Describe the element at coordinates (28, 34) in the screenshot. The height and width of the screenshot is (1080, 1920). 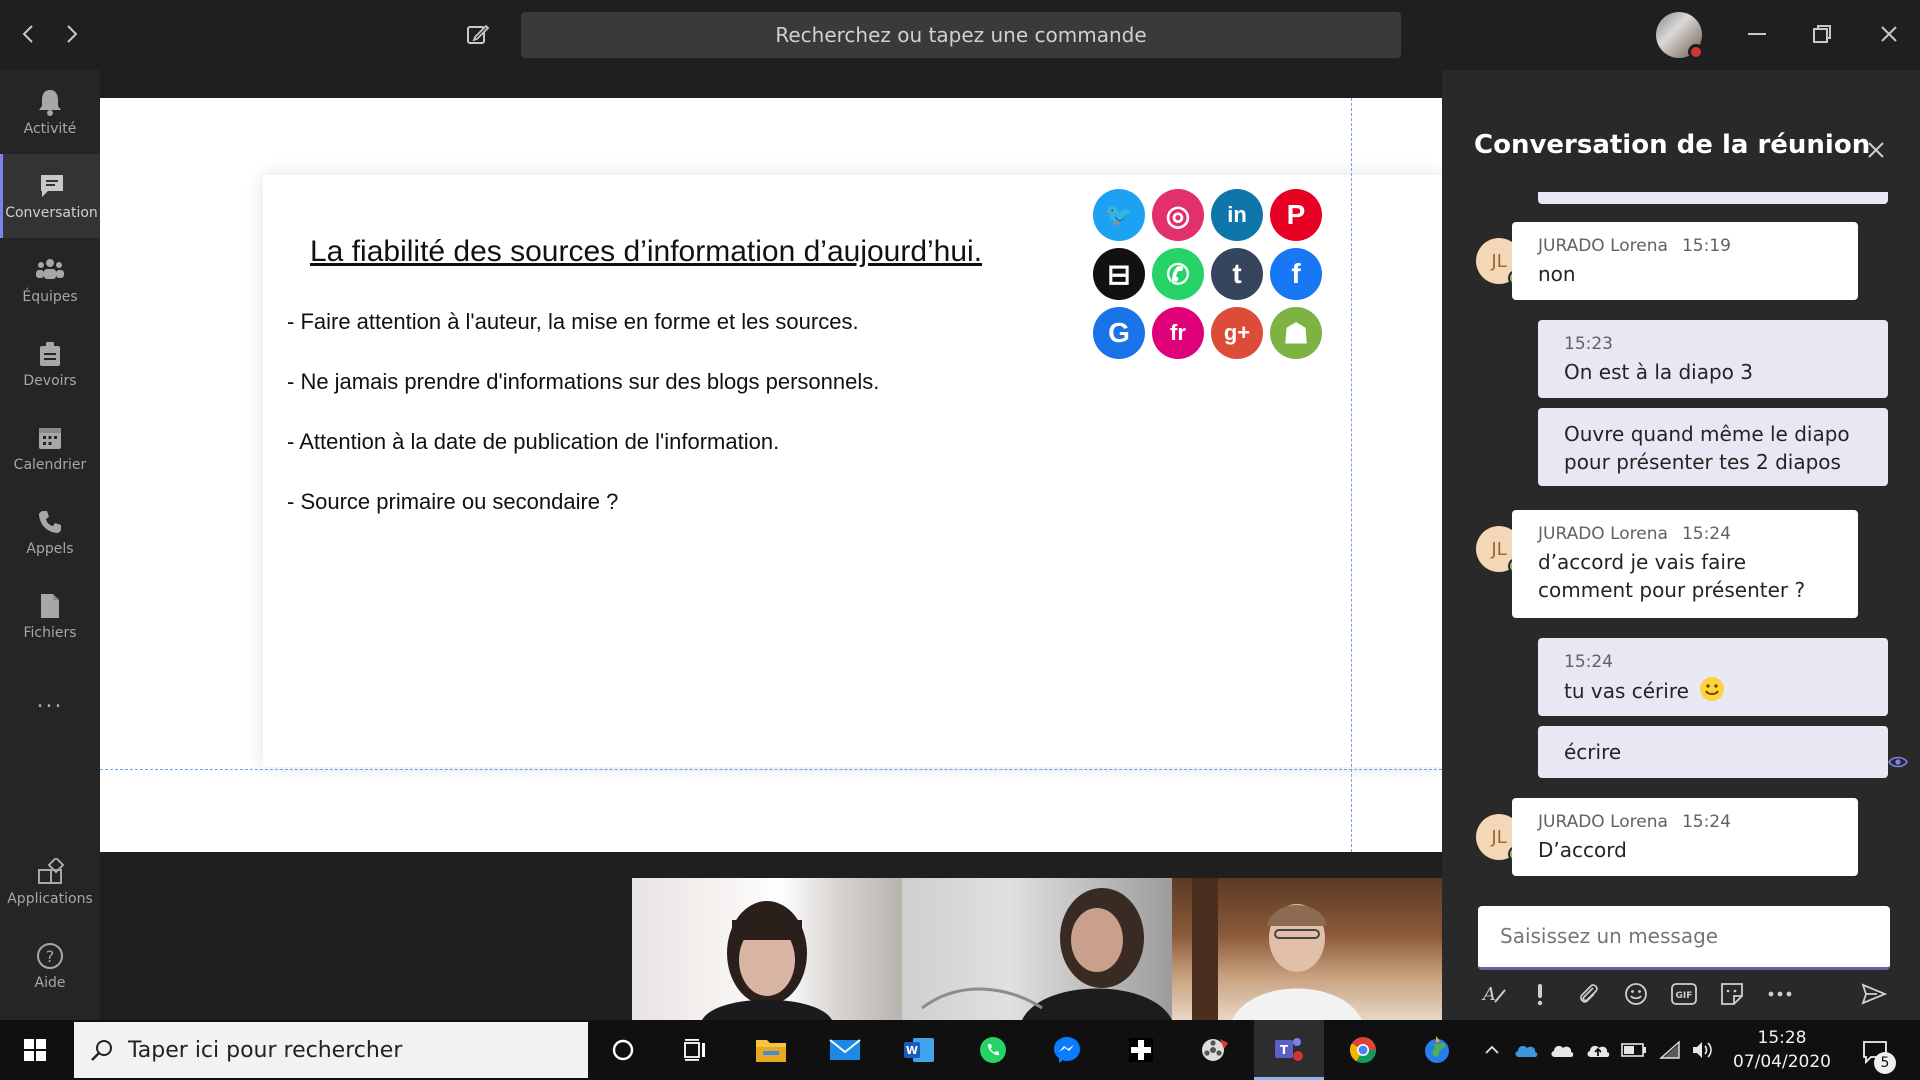
I see `back-icon` at that location.